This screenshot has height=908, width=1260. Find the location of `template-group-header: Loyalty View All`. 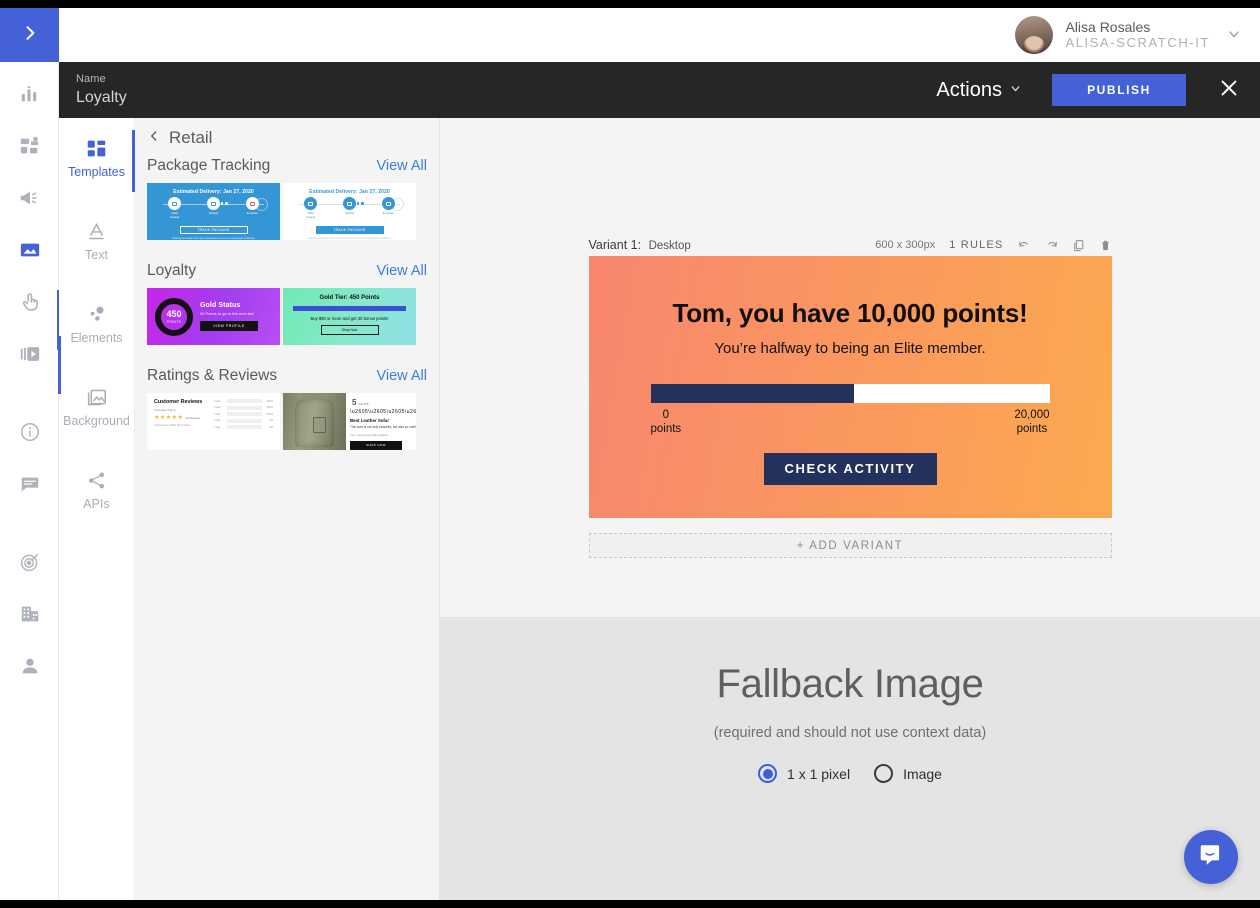

template-group-header: Loyalty View All is located at coordinates (287, 271).